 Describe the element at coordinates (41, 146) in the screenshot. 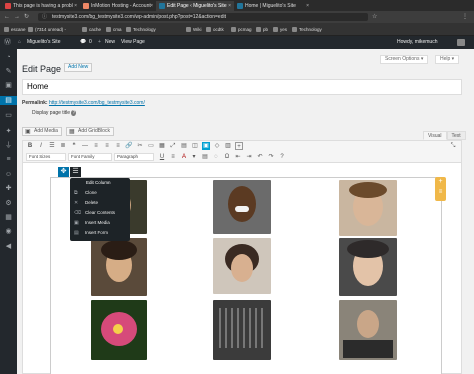

I see `italic-icon: I` at that location.